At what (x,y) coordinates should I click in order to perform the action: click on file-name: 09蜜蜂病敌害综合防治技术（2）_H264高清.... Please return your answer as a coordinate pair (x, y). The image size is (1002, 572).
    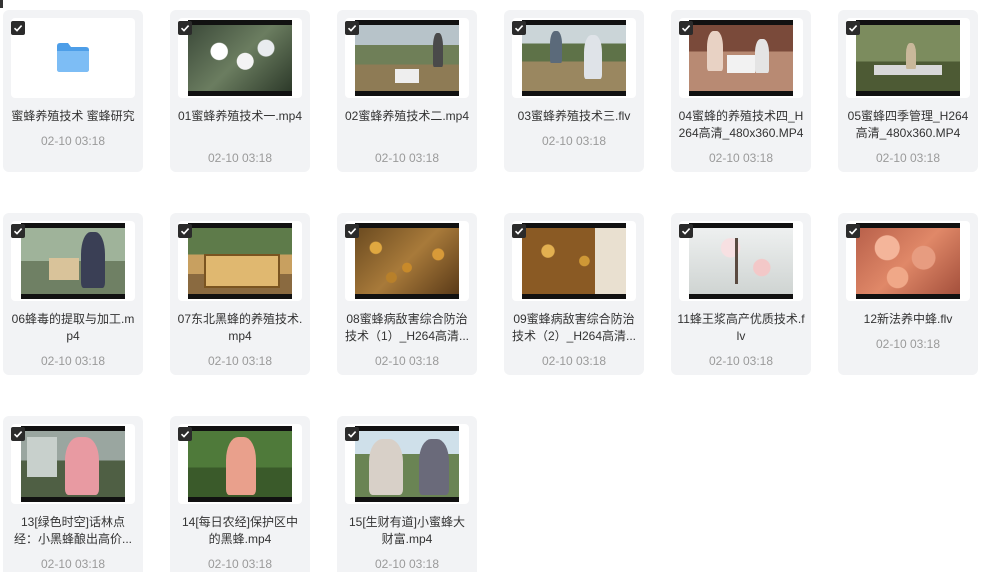
    Looking at the image, I should click on (574, 327).